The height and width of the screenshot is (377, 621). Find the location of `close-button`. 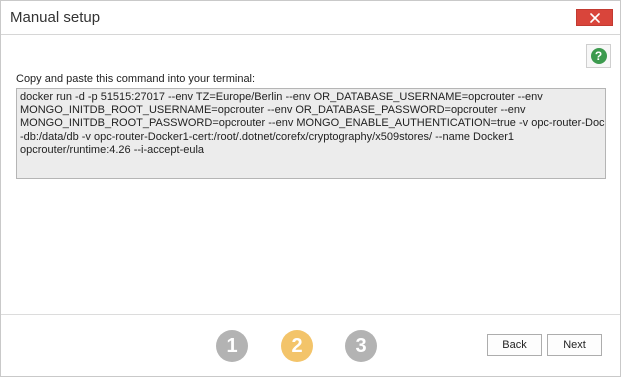

close-button is located at coordinates (594, 17).